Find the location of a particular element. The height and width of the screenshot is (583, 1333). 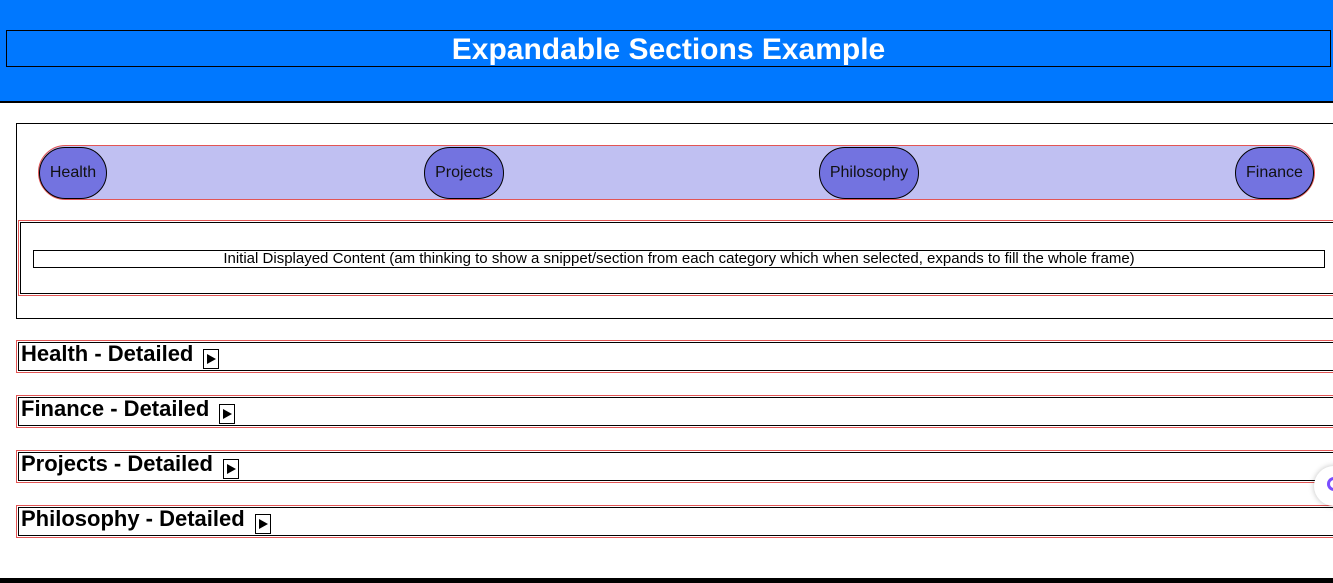

nav-button-projects: Projects is located at coordinates (464, 172).